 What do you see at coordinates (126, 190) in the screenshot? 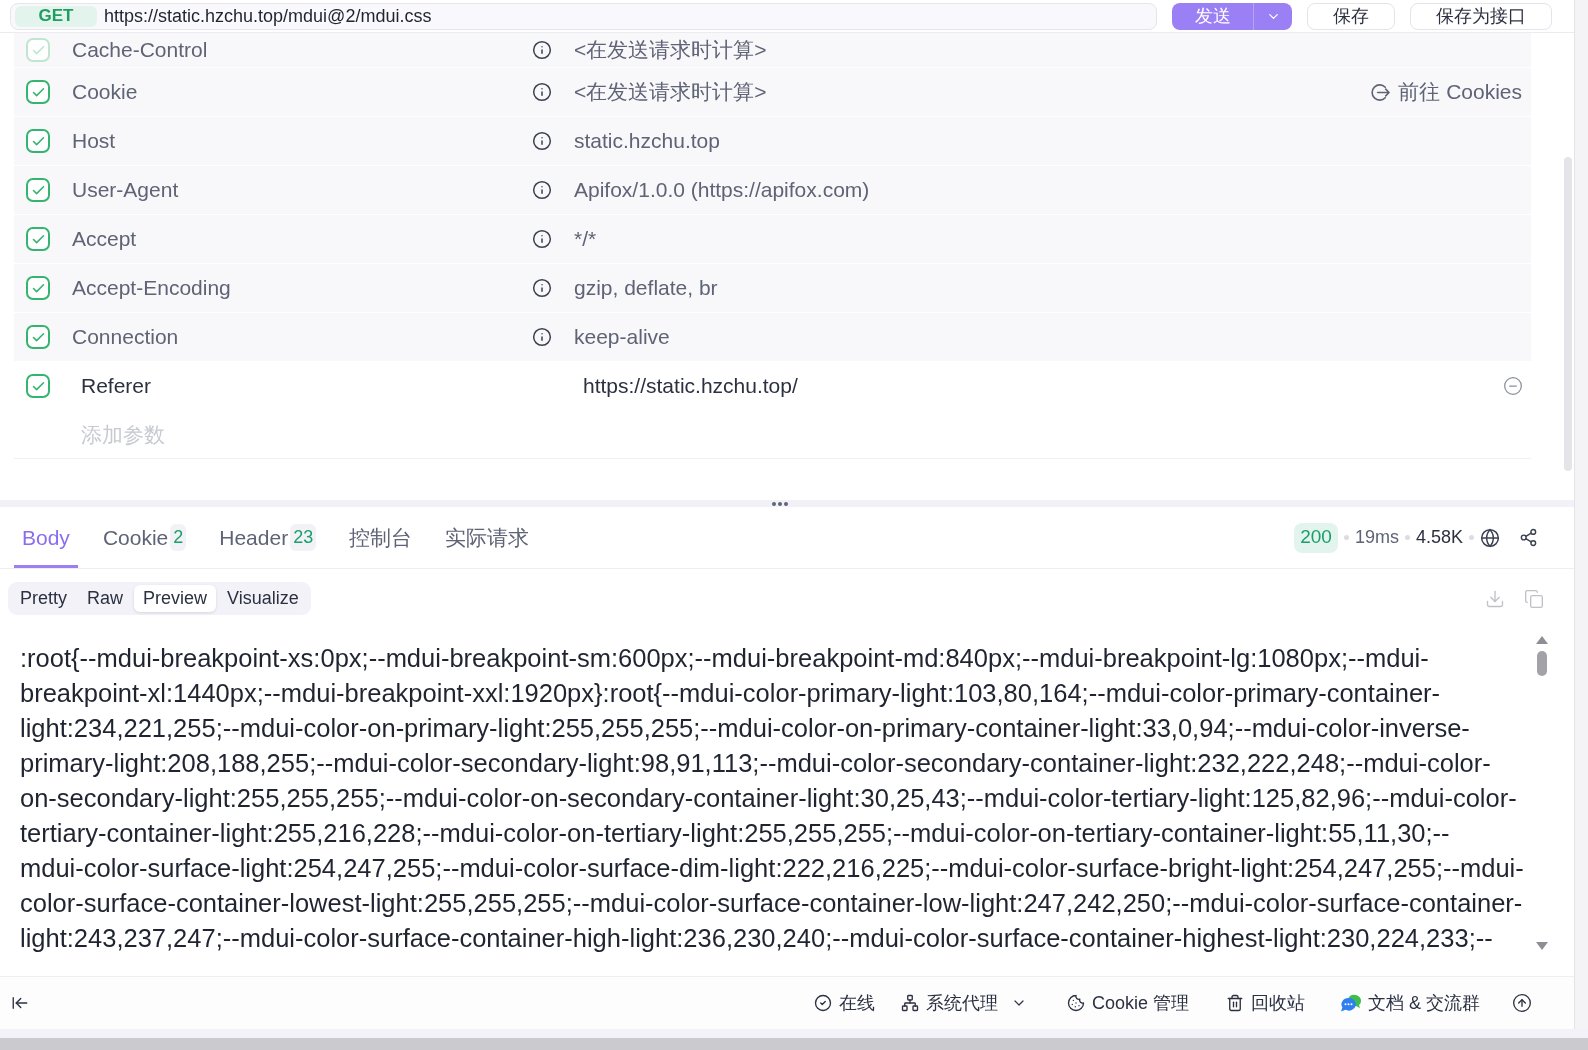
I see `header-name: User-Agent` at bounding box center [126, 190].